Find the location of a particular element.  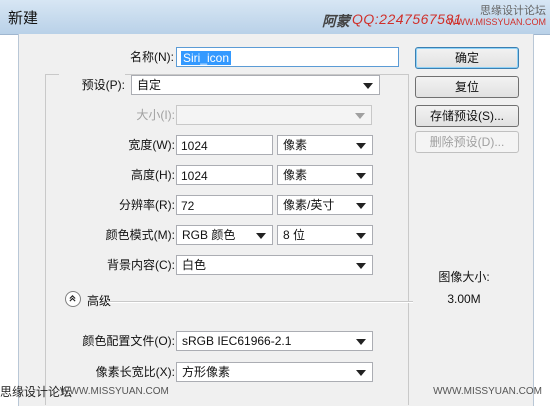

watermark-site-block: 思缘设计论坛 WWW.MISSYUAN.COM is located at coordinates (497, 17).